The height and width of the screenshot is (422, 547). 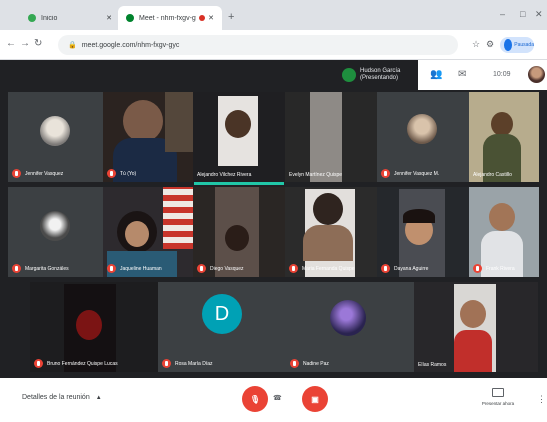 I want to click on participant-video-body, so click(x=473, y=351).